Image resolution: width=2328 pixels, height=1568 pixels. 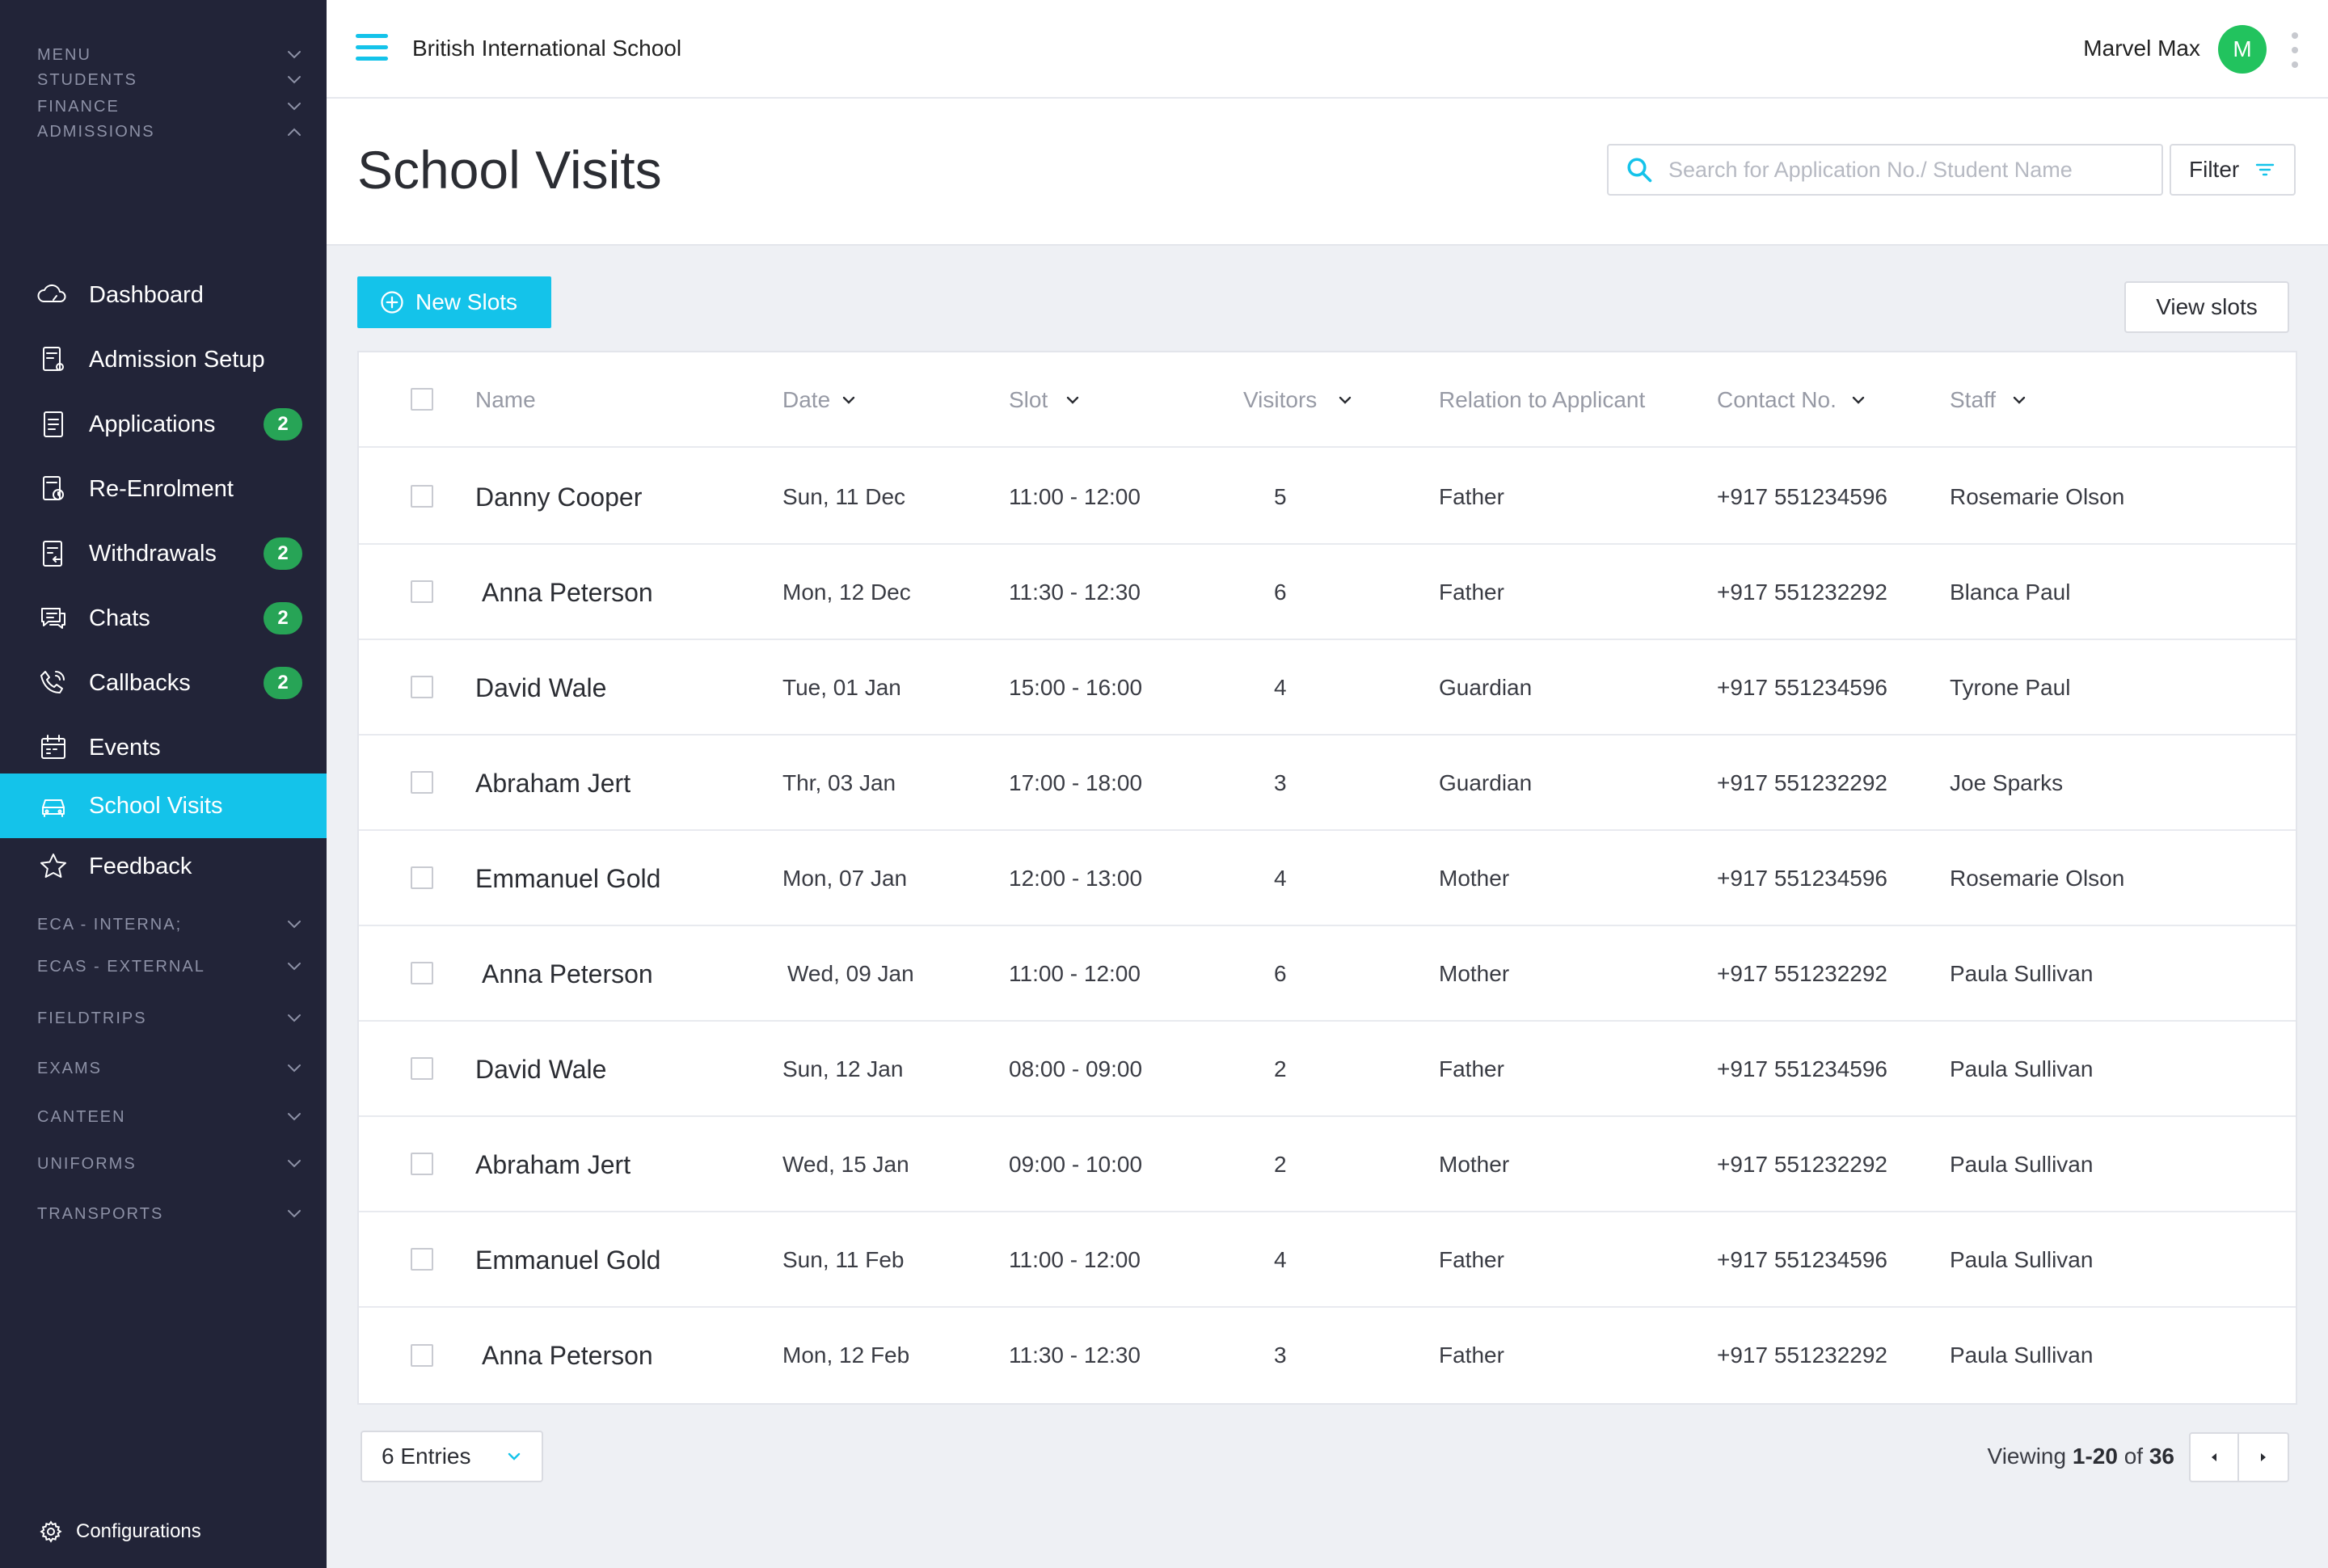 What do you see at coordinates (54, 359) in the screenshot?
I see `admission-setup-icon` at bounding box center [54, 359].